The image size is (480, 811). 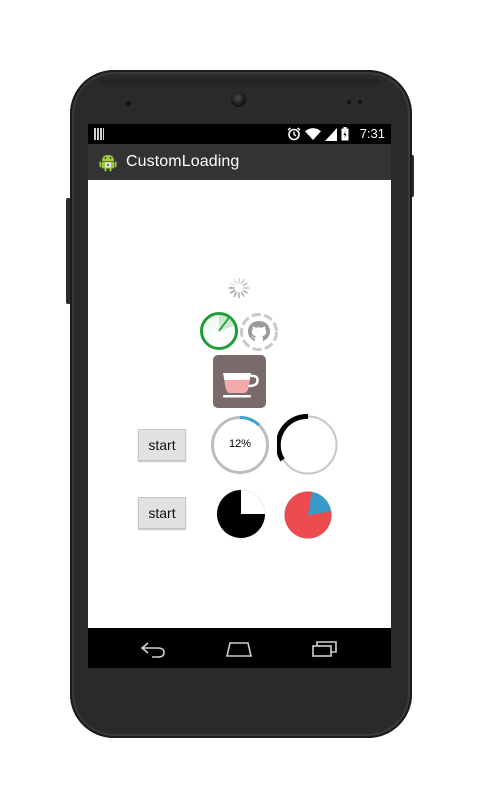 I want to click on percent-label: 12%, so click(x=240, y=444).